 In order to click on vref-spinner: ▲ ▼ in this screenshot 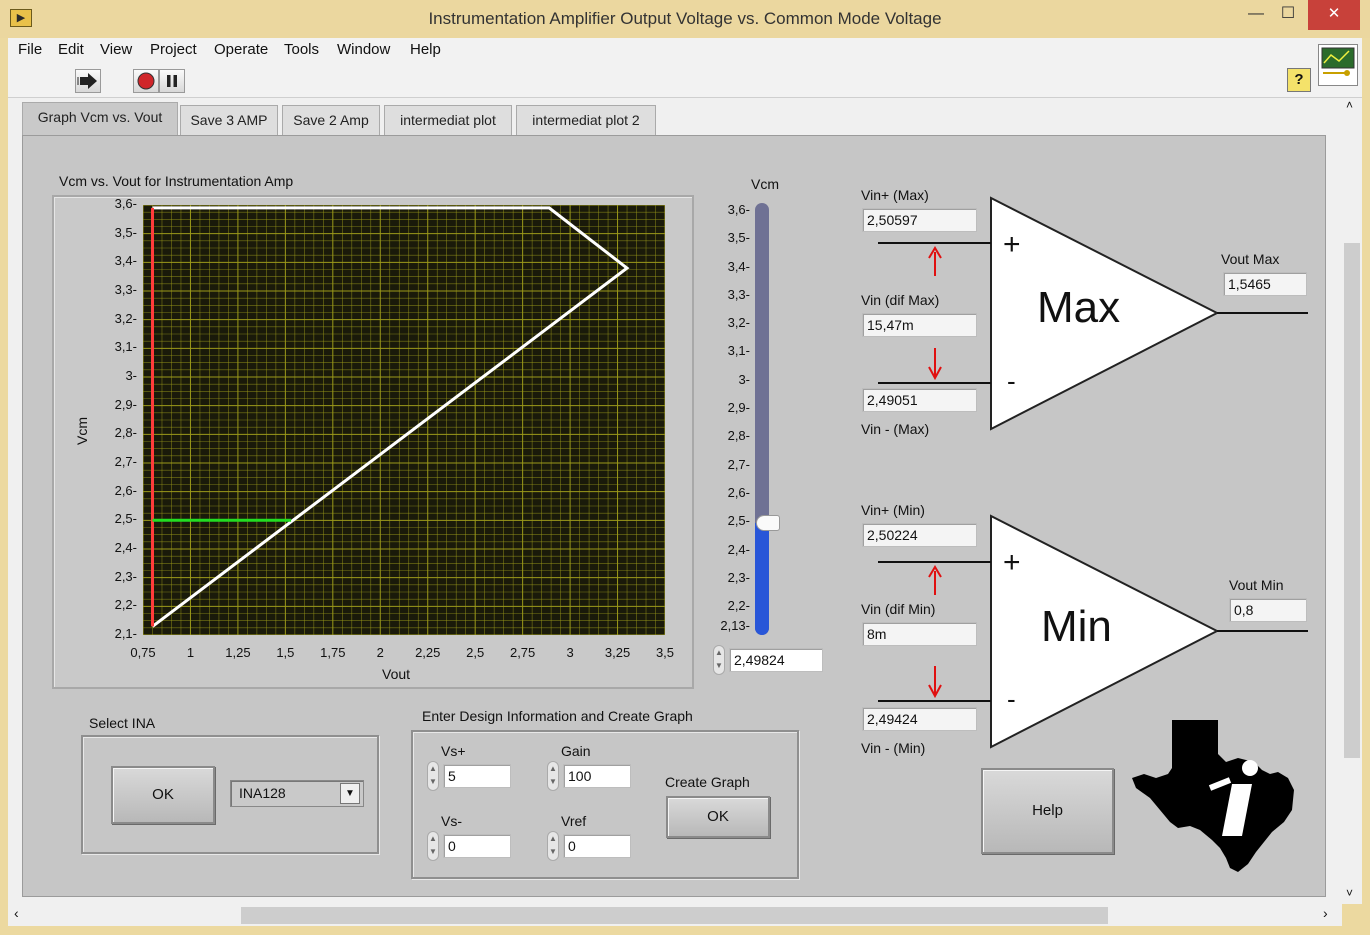, I will do `click(553, 846)`.